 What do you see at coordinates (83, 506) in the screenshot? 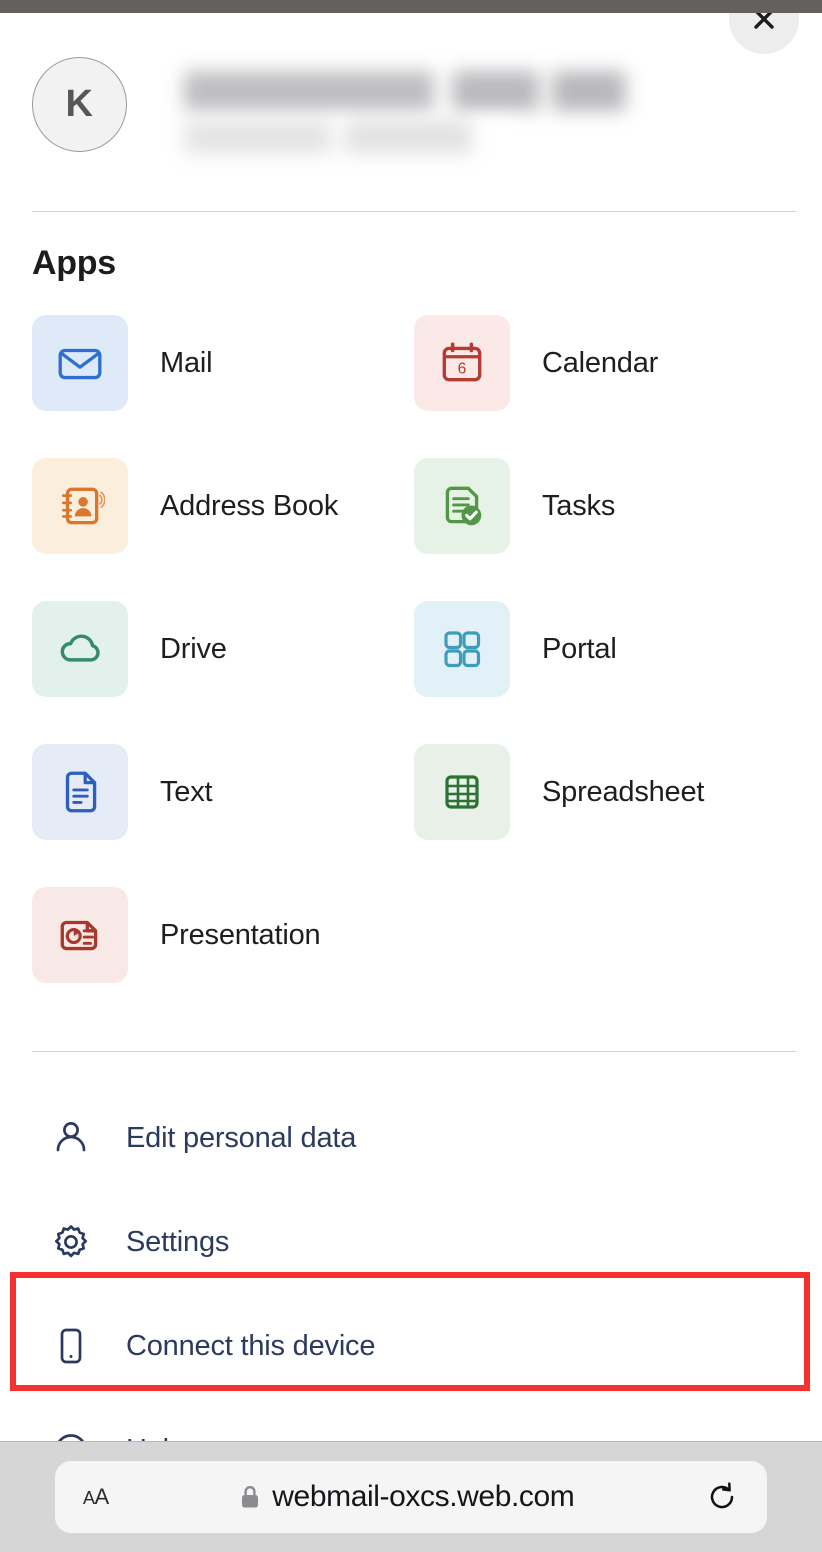
I see `address-book-icon` at bounding box center [83, 506].